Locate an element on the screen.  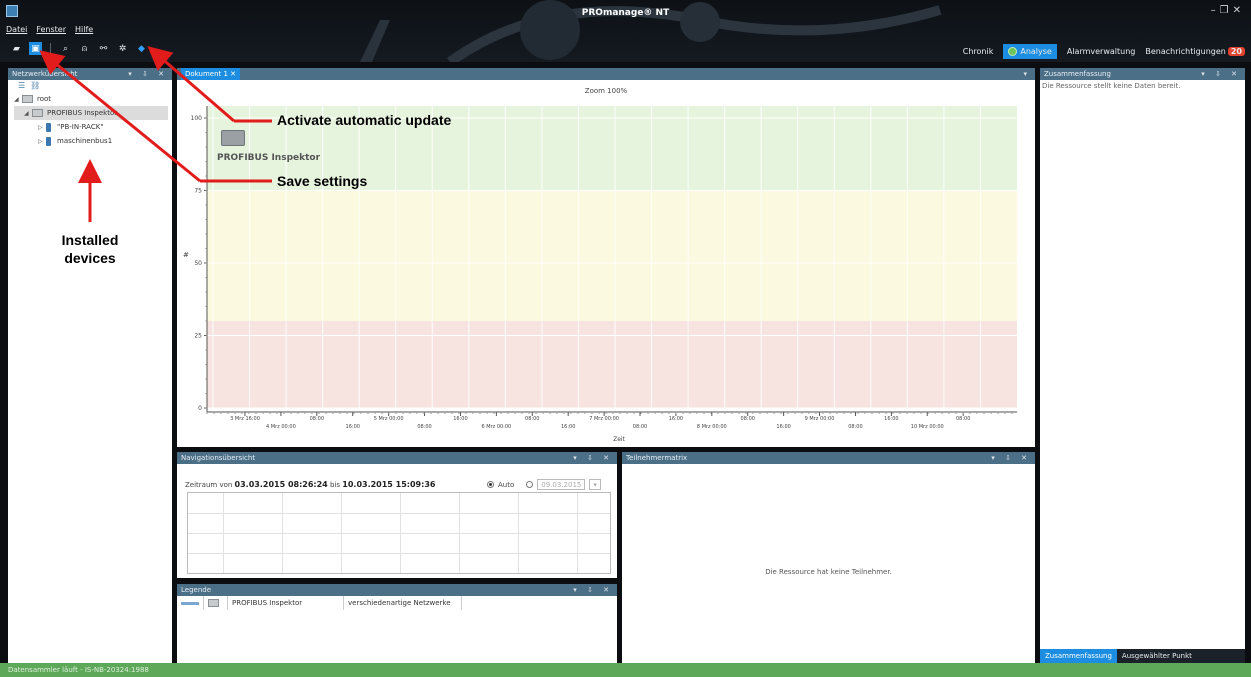
tree-item-root: ◢ root is located at coordinates (91, 99).